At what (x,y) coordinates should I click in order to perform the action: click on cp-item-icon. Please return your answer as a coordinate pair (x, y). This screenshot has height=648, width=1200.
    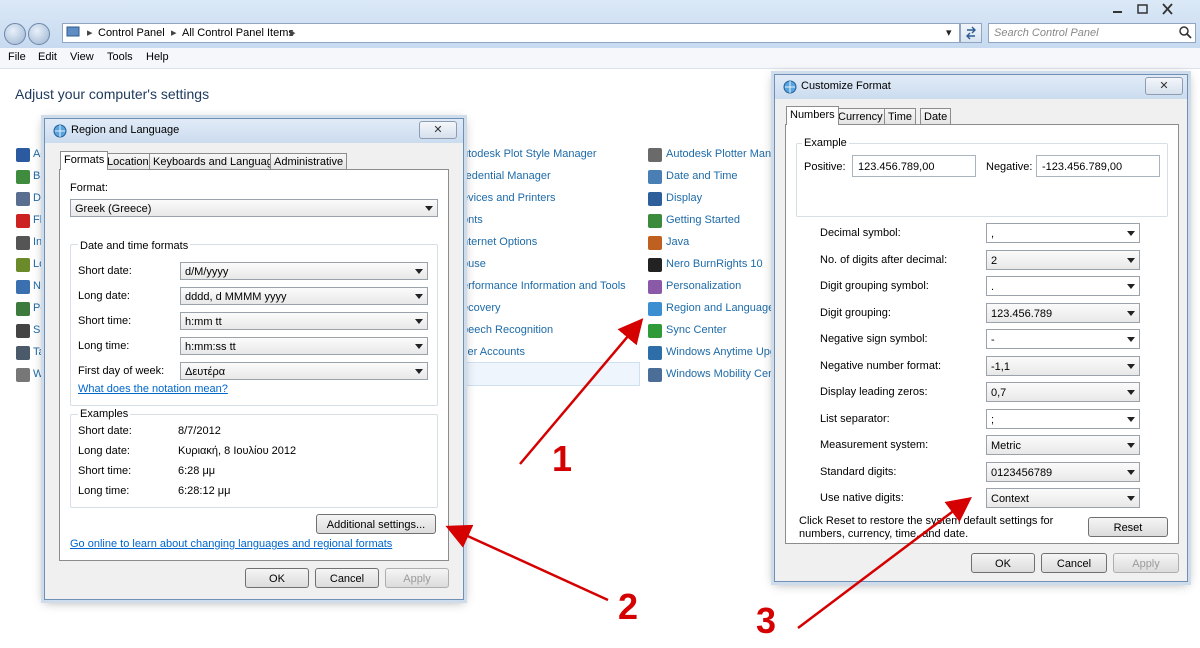
    Looking at the image, I should click on (23, 199).